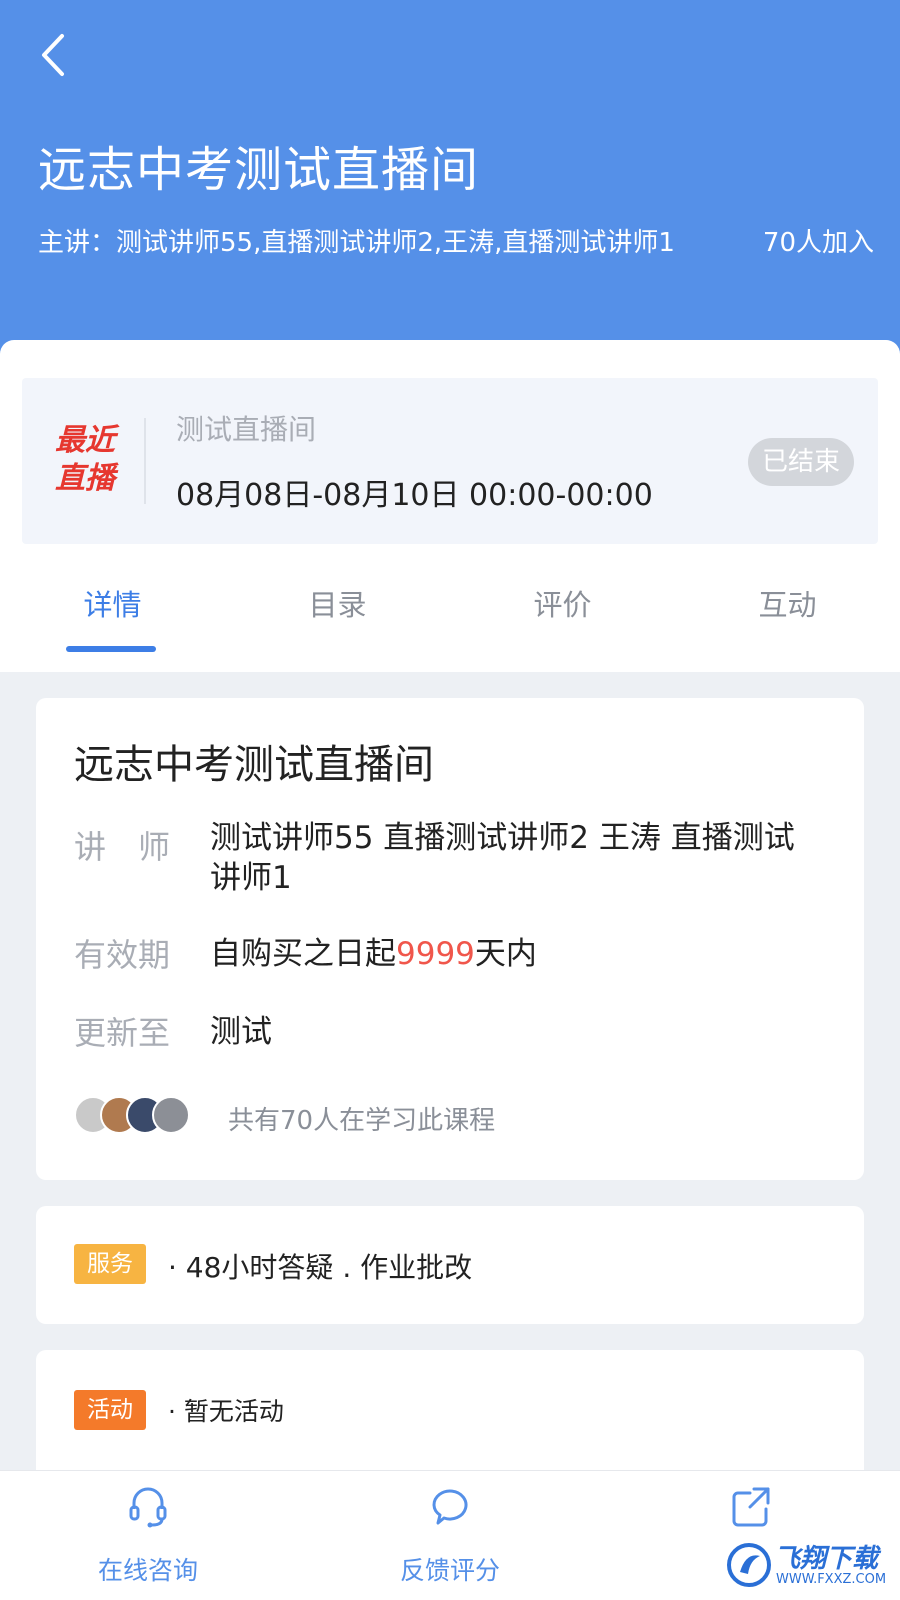 The image size is (900, 1600). Describe the element at coordinates (110, 1410) in the screenshot. I see `activity-tag: 活动` at that location.